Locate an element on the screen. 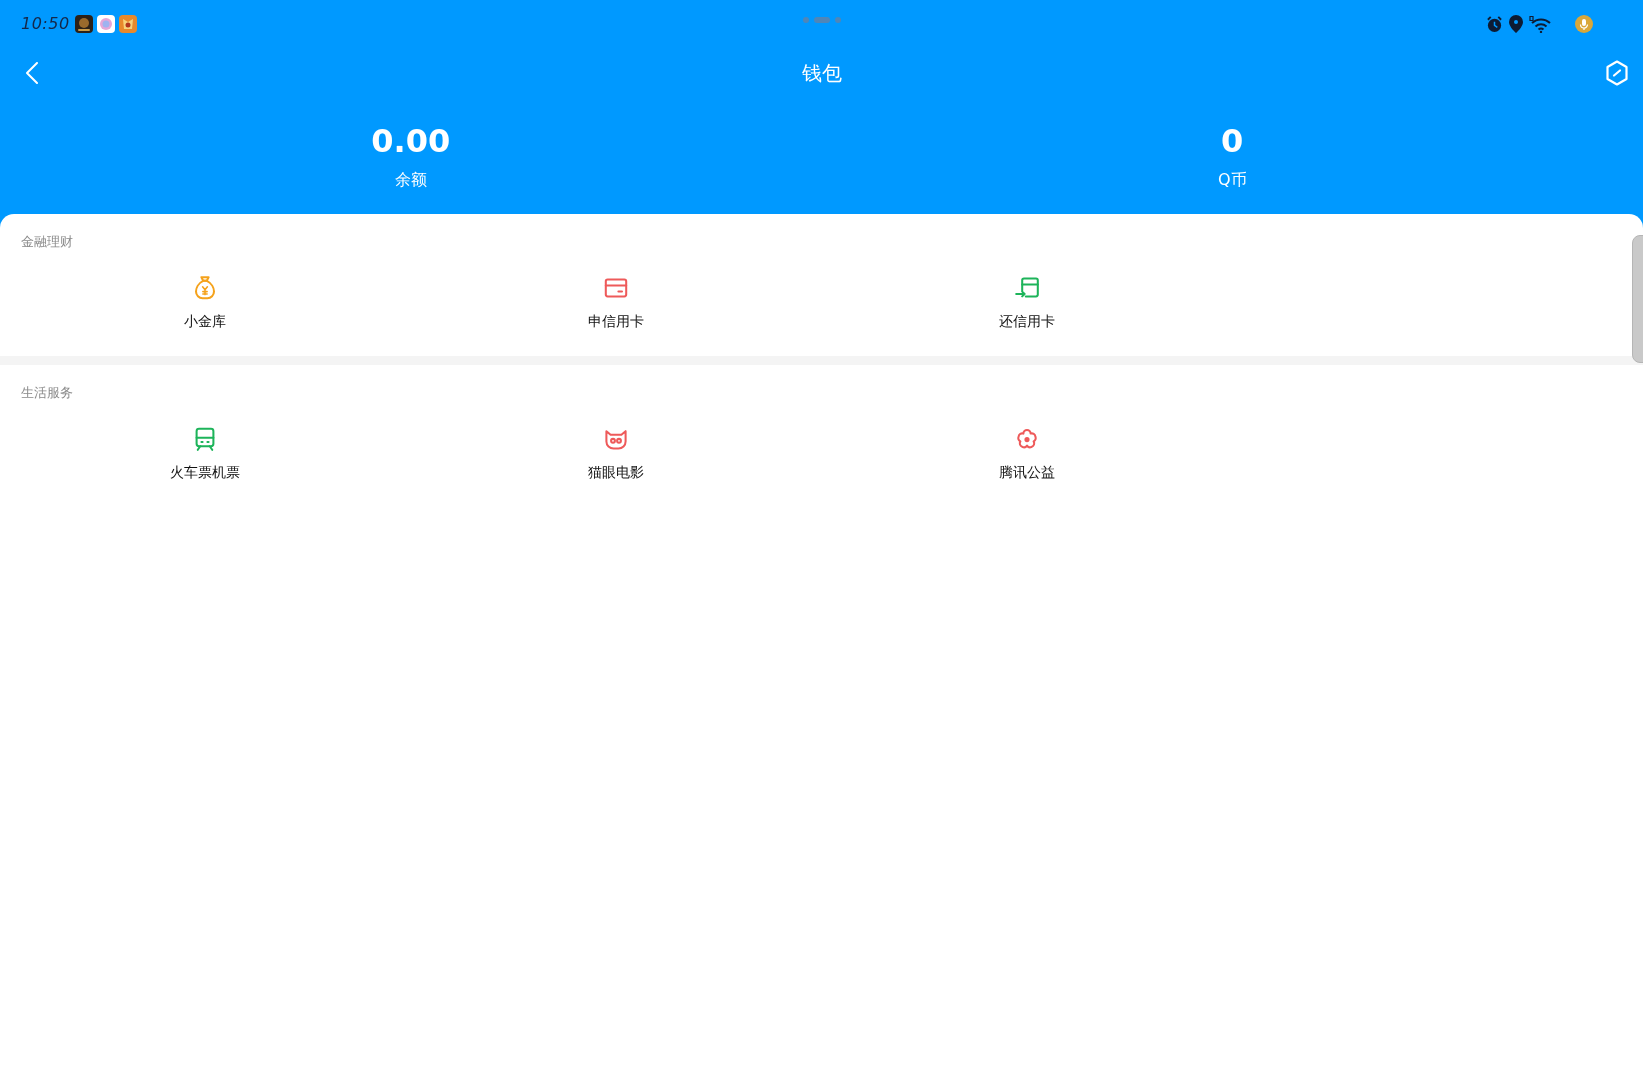  service-button: 小金库 is located at coordinates (205, 303).